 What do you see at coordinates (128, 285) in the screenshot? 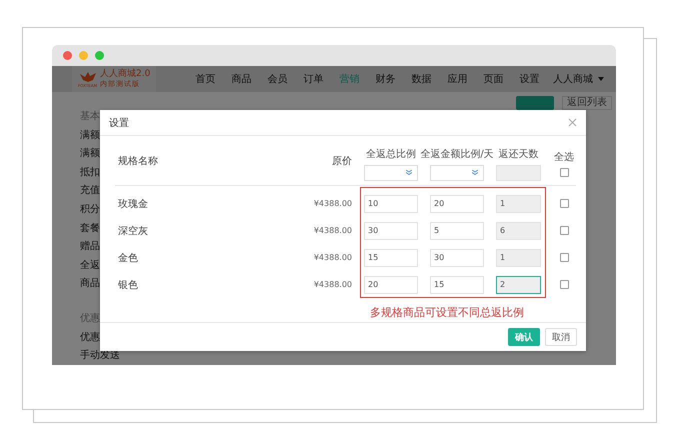
I see `spec-name: 银色` at bounding box center [128, 285].